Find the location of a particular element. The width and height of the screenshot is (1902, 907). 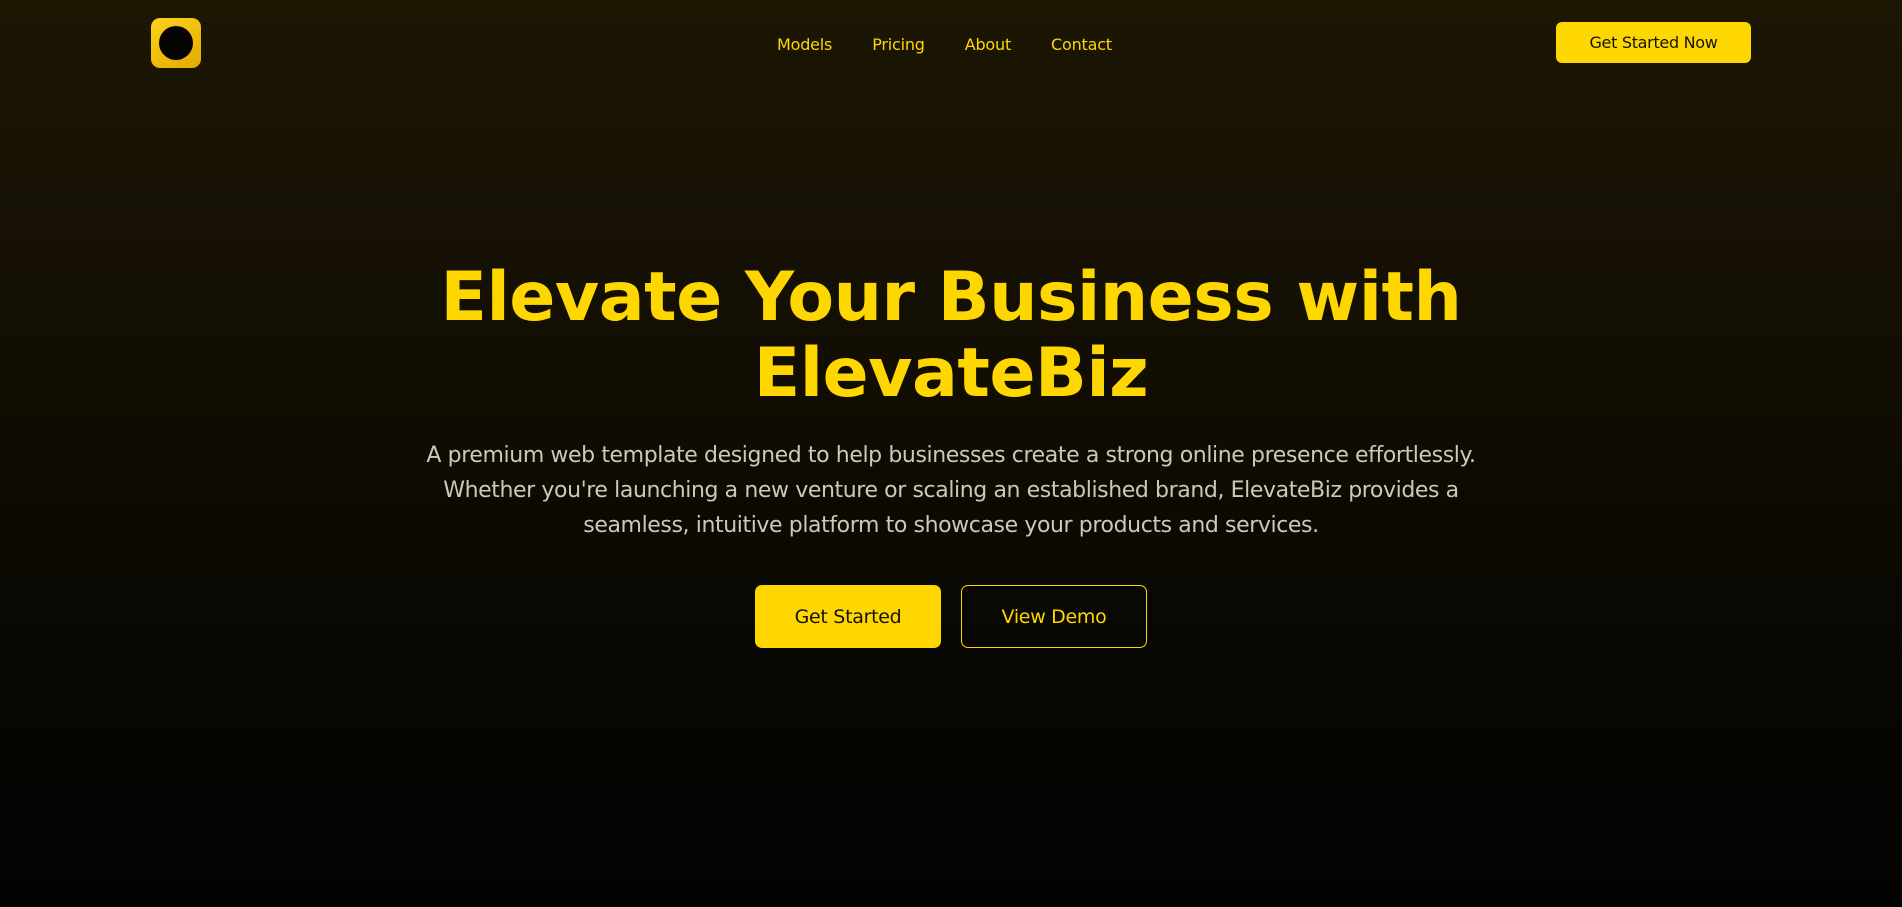

nav-link-contact: Contact is located at coordinates (1081, 44).